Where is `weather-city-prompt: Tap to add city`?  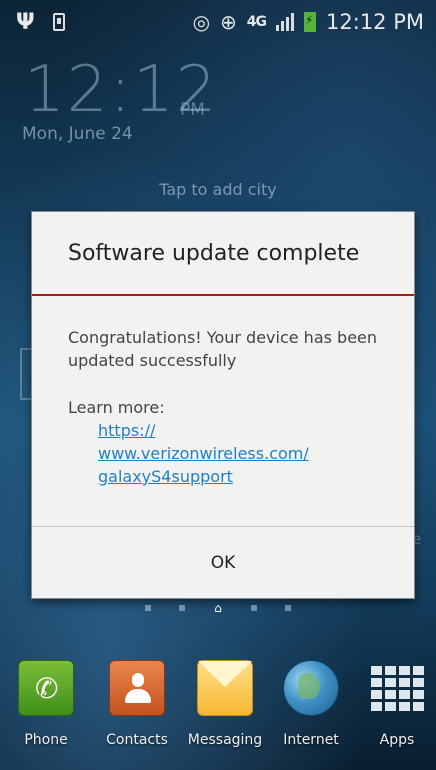
weather-city-prompt: Tap to add city is located at coordinates (218, 189).